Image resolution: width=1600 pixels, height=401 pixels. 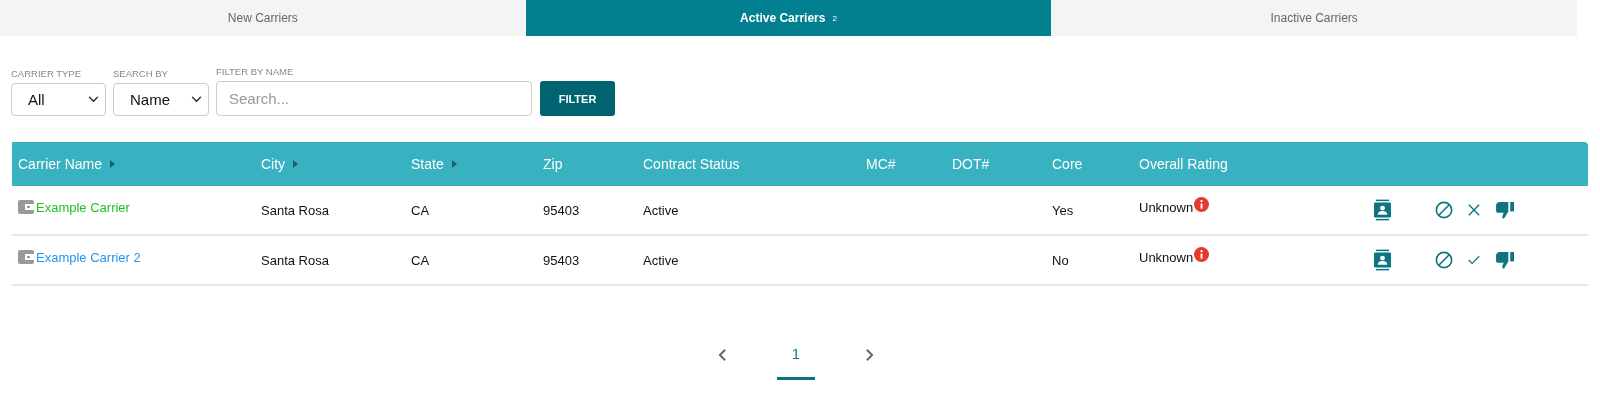 What do you see at coordinates (870, 354) in the screenshot?
I see `next-page-icon` at bounding box center [870, 354].